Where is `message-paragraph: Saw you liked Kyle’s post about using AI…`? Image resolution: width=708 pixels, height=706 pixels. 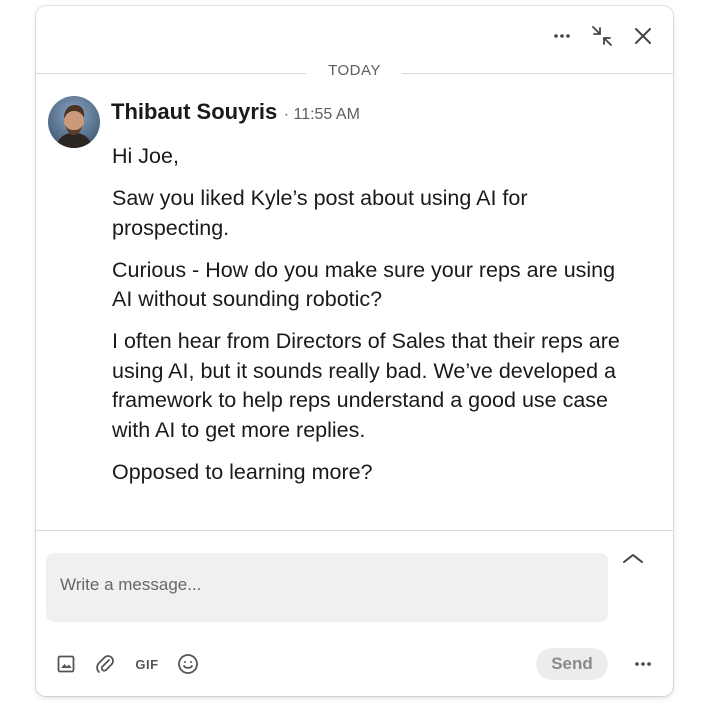 message-paragraph: Saw you liked Kyle’s post about using AI… is located at coordinates (320, 213).